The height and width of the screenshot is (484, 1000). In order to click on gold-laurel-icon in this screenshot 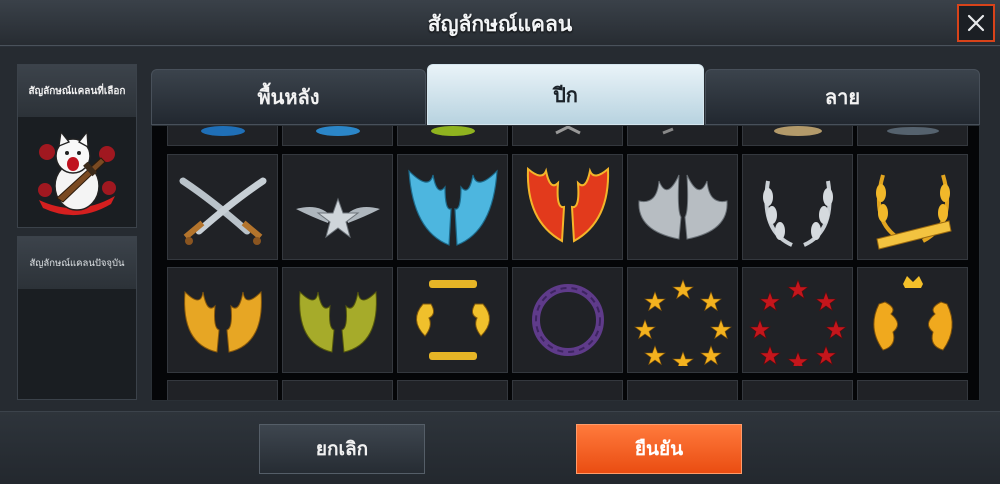, I will do `click(913, 212)`.